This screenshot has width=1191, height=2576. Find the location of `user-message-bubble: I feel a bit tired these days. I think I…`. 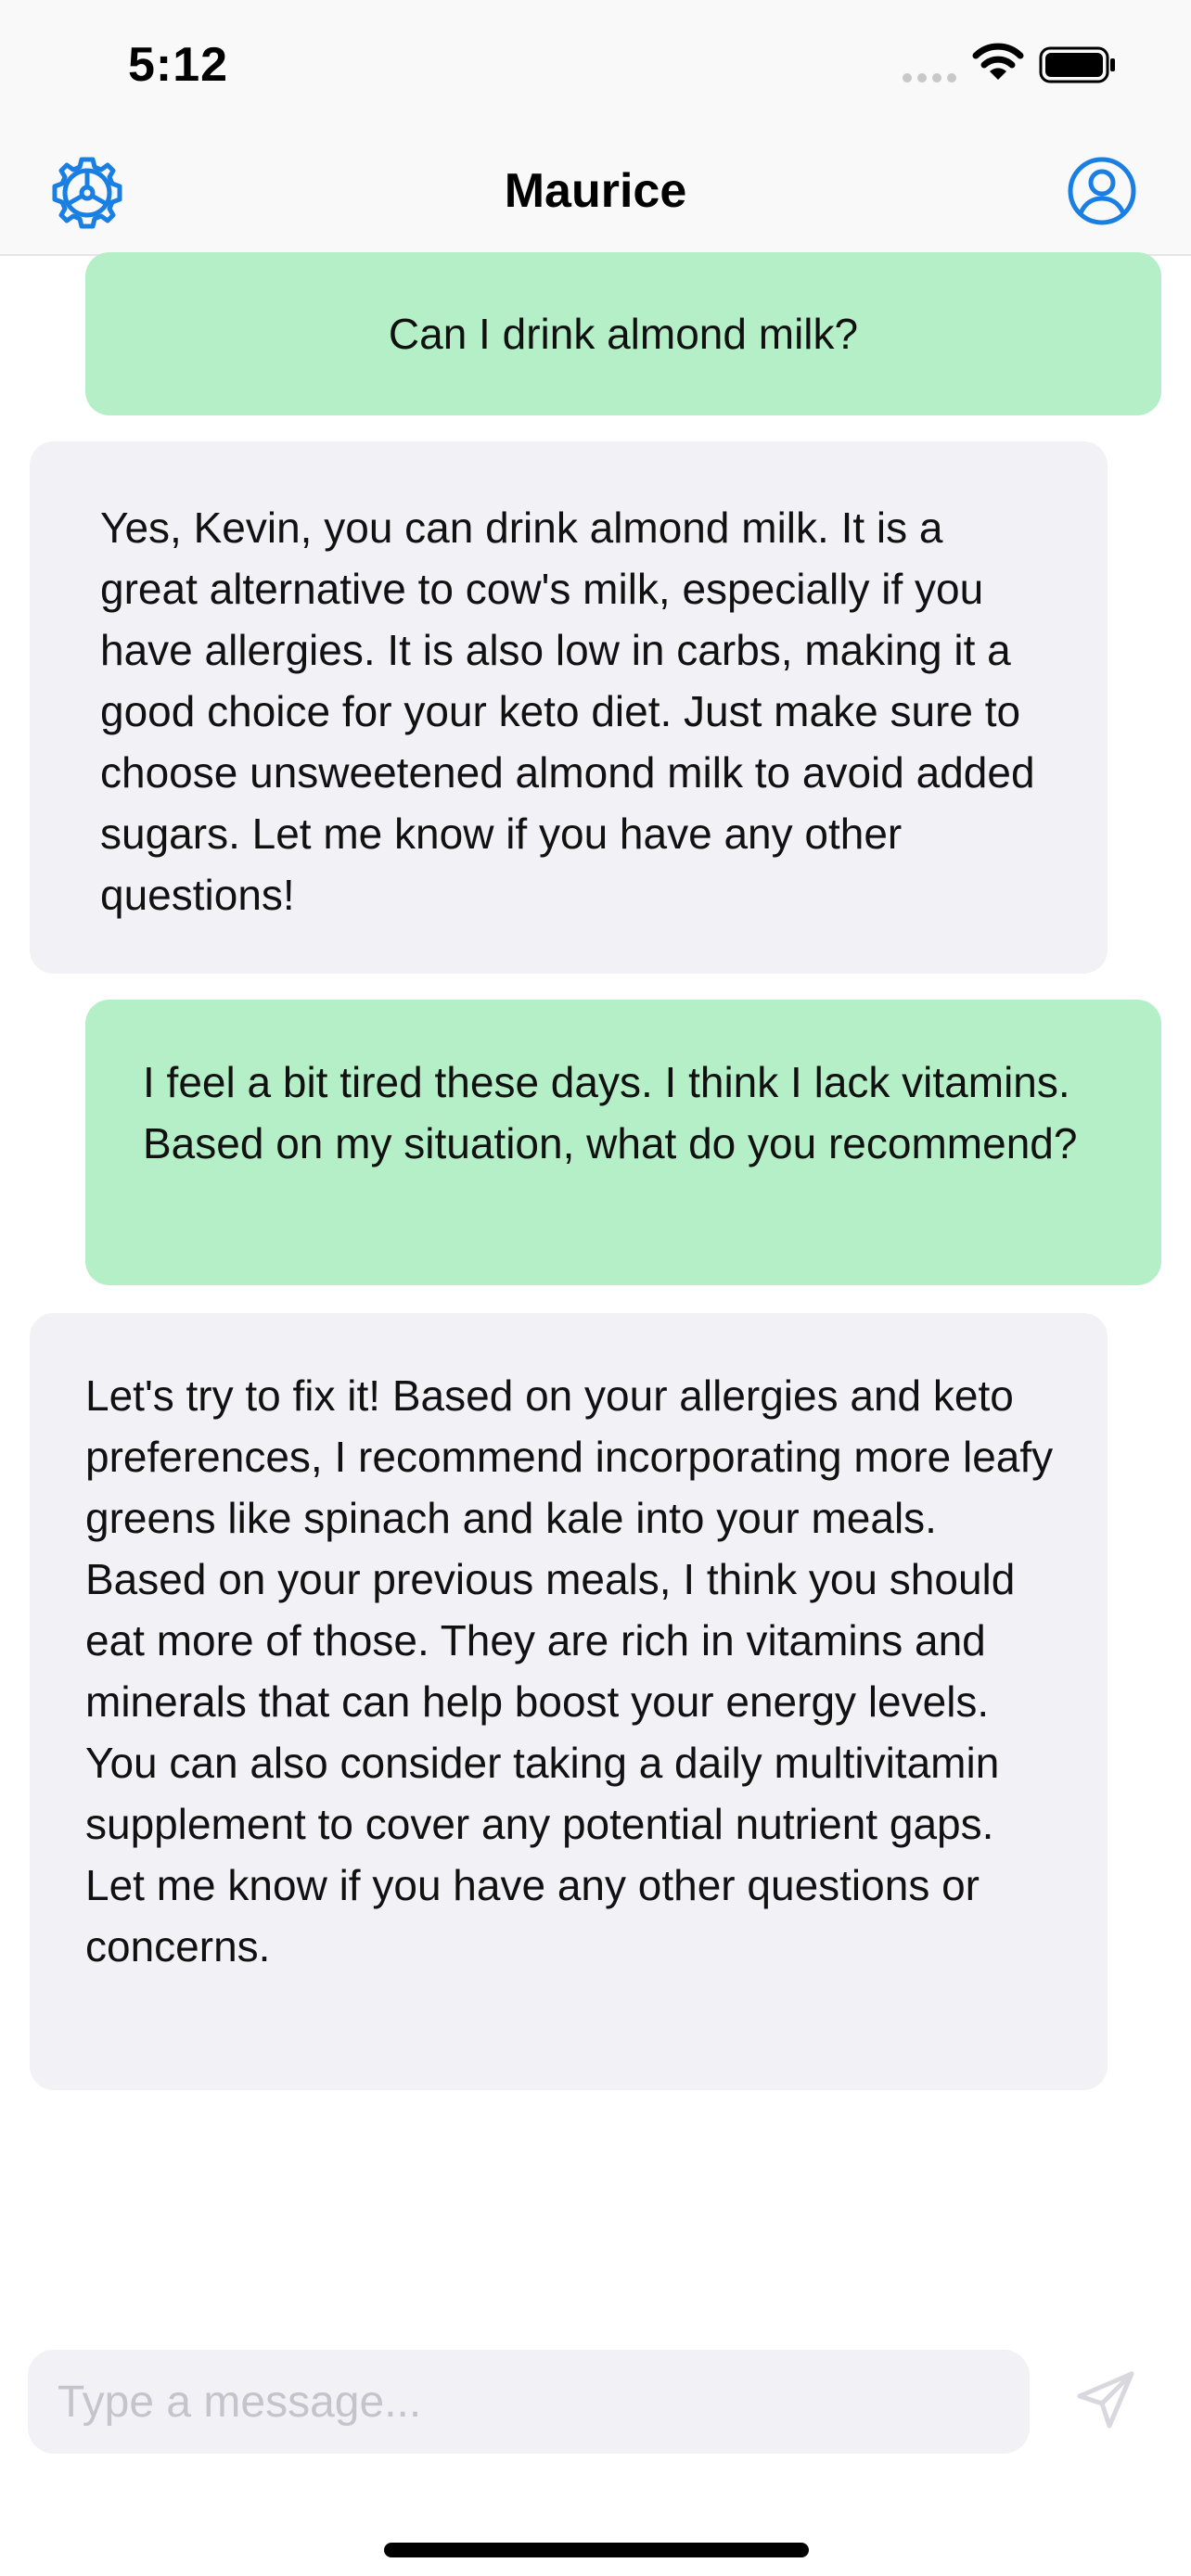

user-message-bubble: I feel a bit tired these days. I think I… is located at coordinates (623, 1143).